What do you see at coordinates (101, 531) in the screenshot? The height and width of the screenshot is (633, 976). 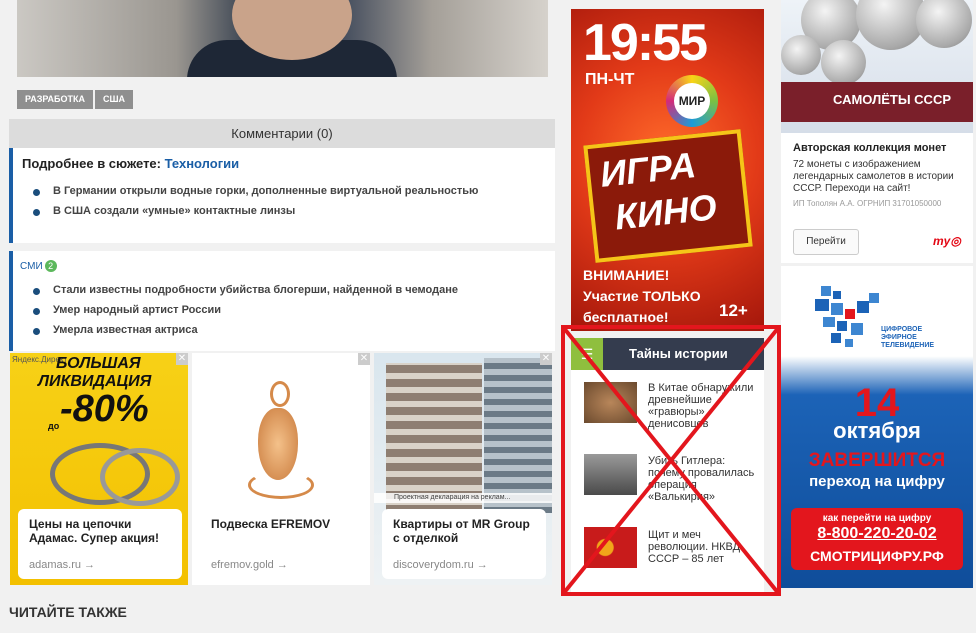 I see `ad-title: Цены на цепочки Адамас. Супер акция!` at bounding box center [101, 531].